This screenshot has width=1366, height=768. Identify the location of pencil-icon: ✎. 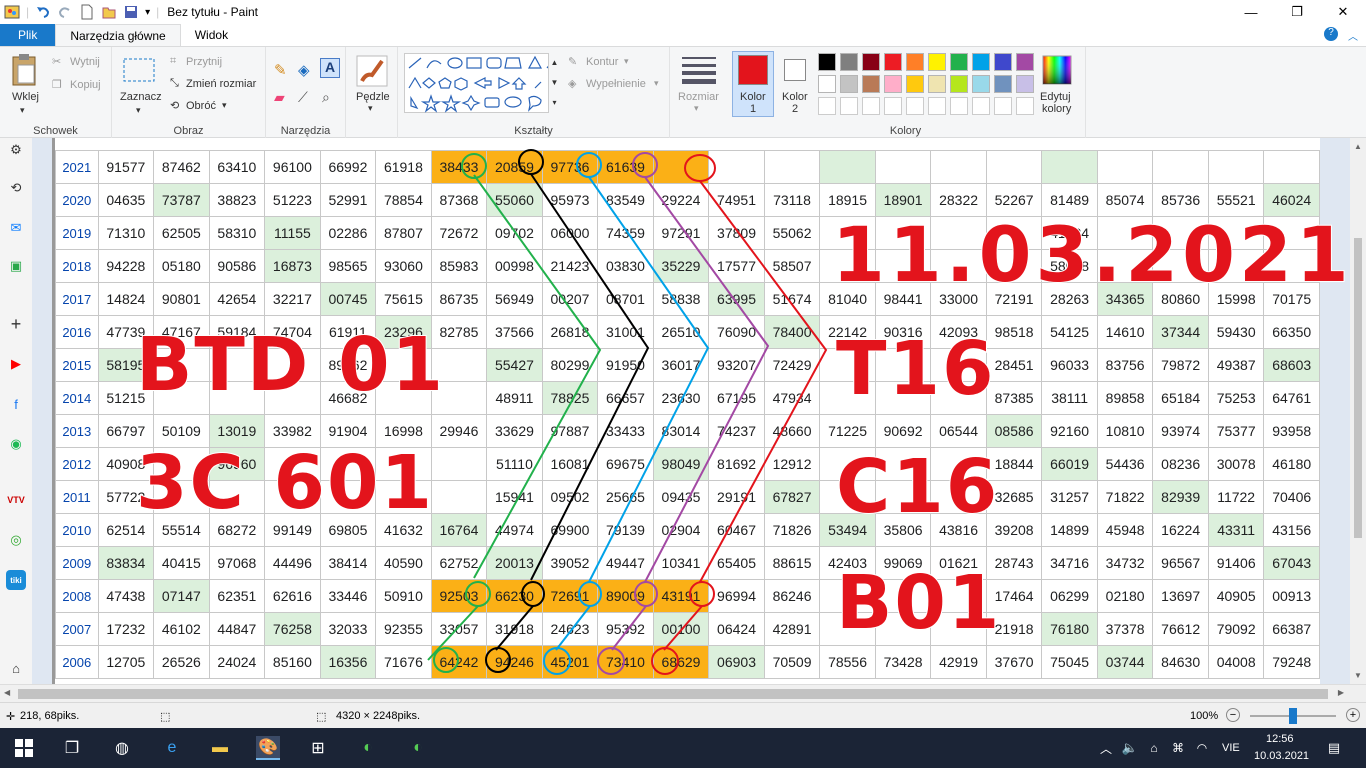
(280, 70).